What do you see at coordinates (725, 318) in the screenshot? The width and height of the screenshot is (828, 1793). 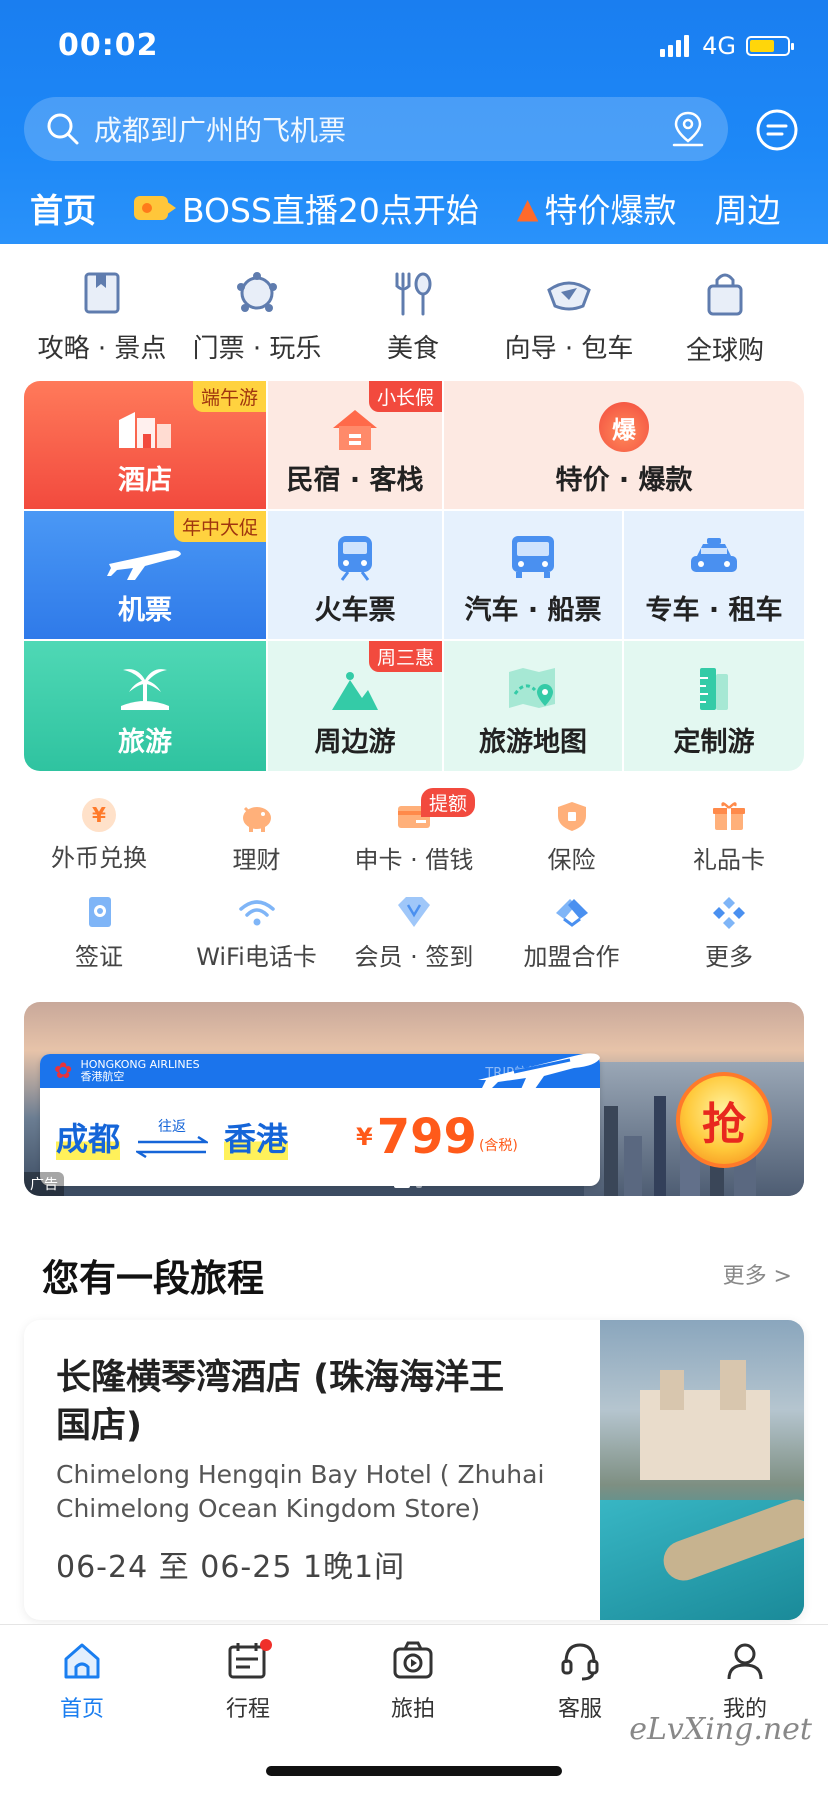 I see `top-icon-global-shop: 全球购` at bounding box center [725, 318].